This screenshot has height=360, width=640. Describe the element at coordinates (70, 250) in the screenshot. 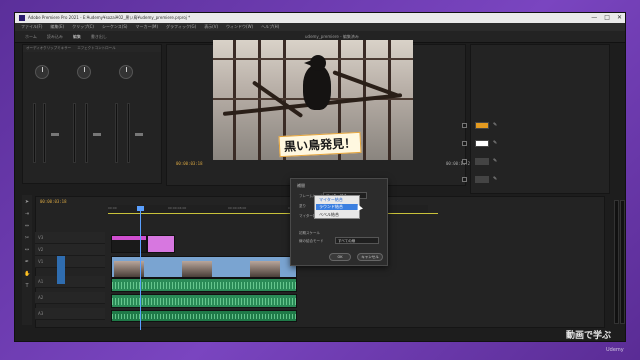

I see `track-header-v2: V2` at that location.